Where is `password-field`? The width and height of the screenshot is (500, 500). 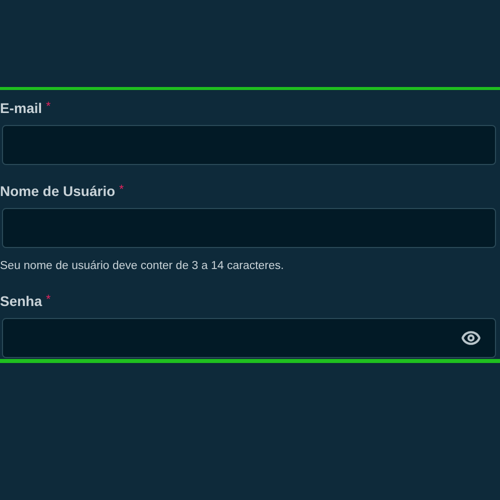
password-field is located at coordinates (249, 338).